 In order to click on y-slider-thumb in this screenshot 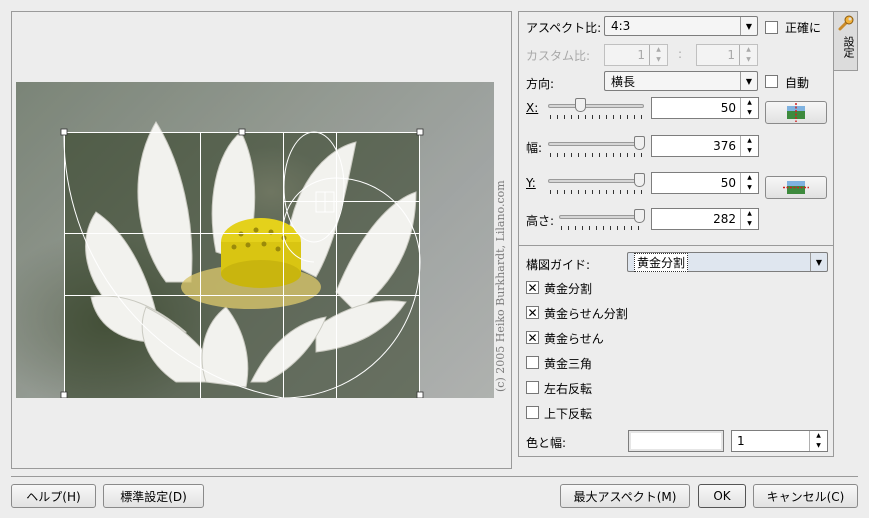, I will do `click(639, 180)`.